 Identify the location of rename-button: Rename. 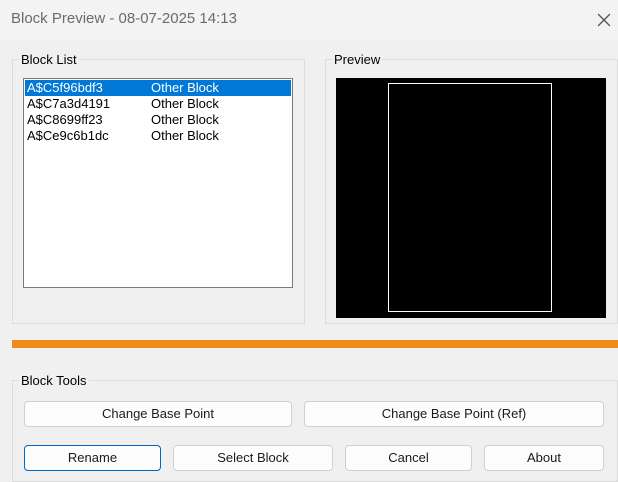
(92, 458).